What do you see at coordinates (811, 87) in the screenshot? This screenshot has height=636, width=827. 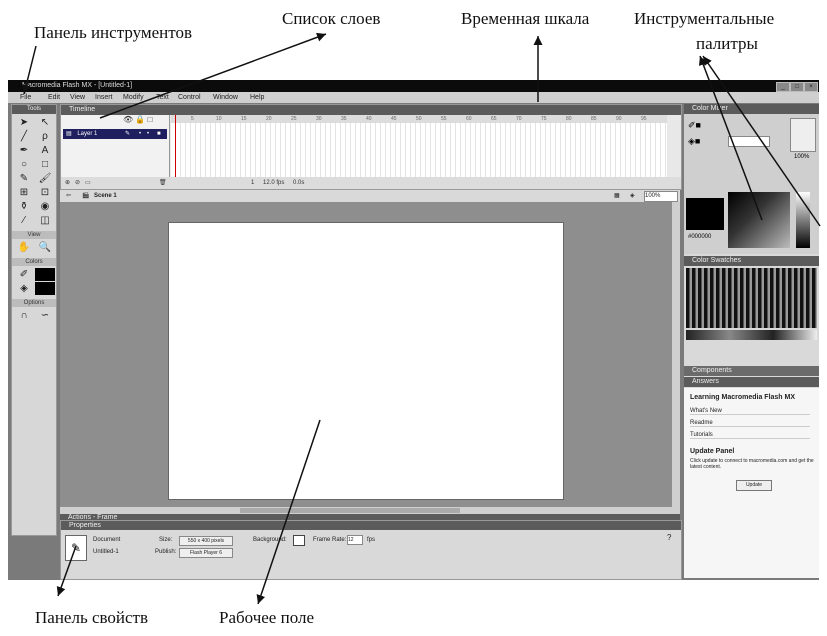 I see `close-icon: ×` at bounding box center [811, 87].